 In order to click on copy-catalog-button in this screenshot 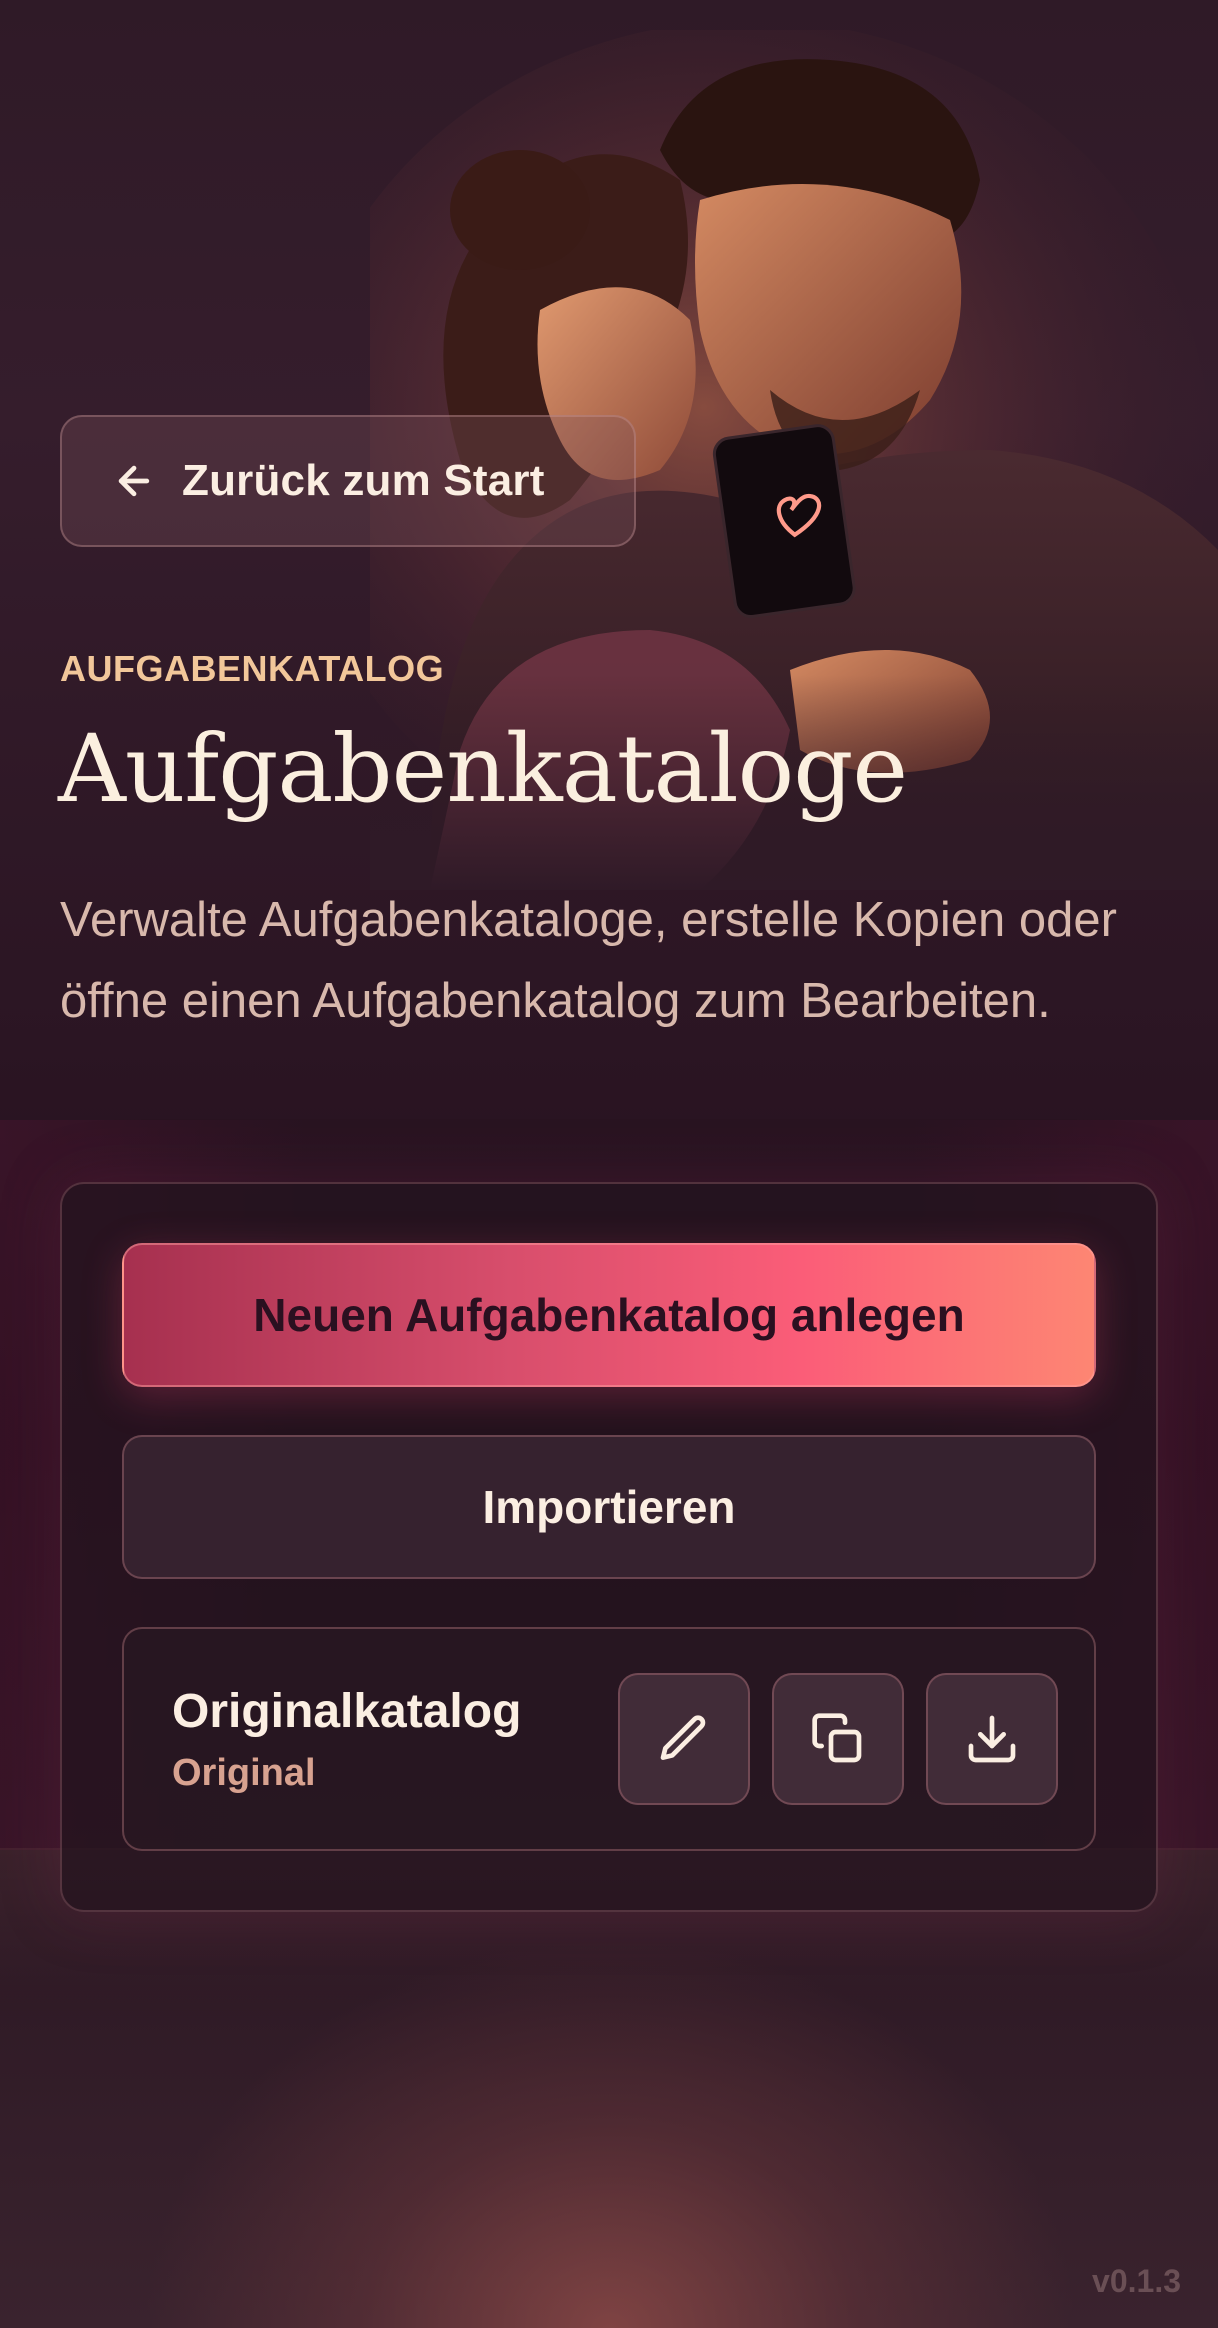, I will do `click(838, 1739)`.